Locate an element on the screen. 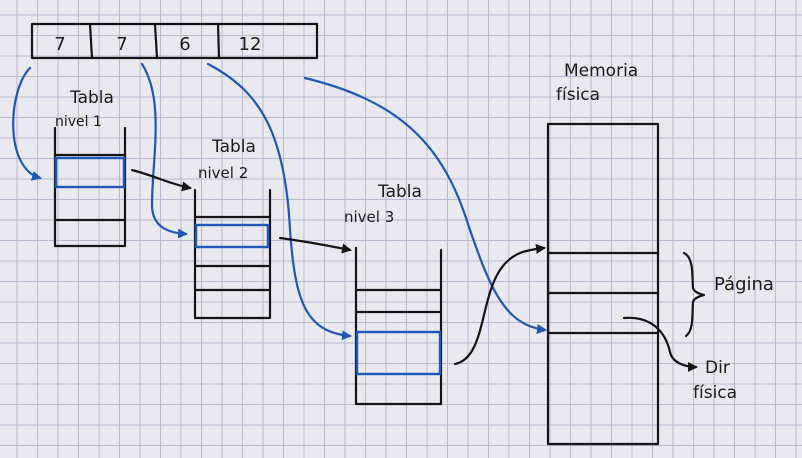 This screenshot has height=458, width=802. table-level-3: Tabla nivel 3 is located at coordinates (393, 294).